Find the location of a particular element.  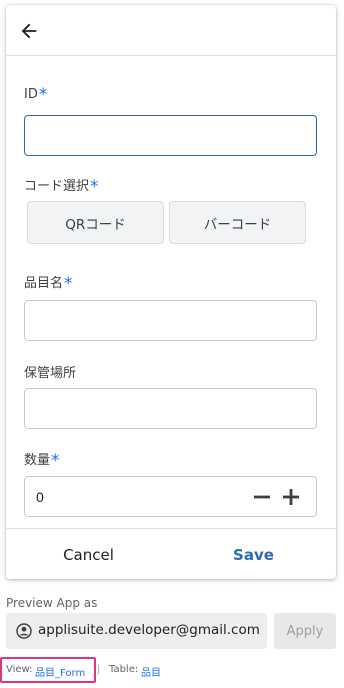

quantity-stepper: 0 is located at coordinates (170, 496).